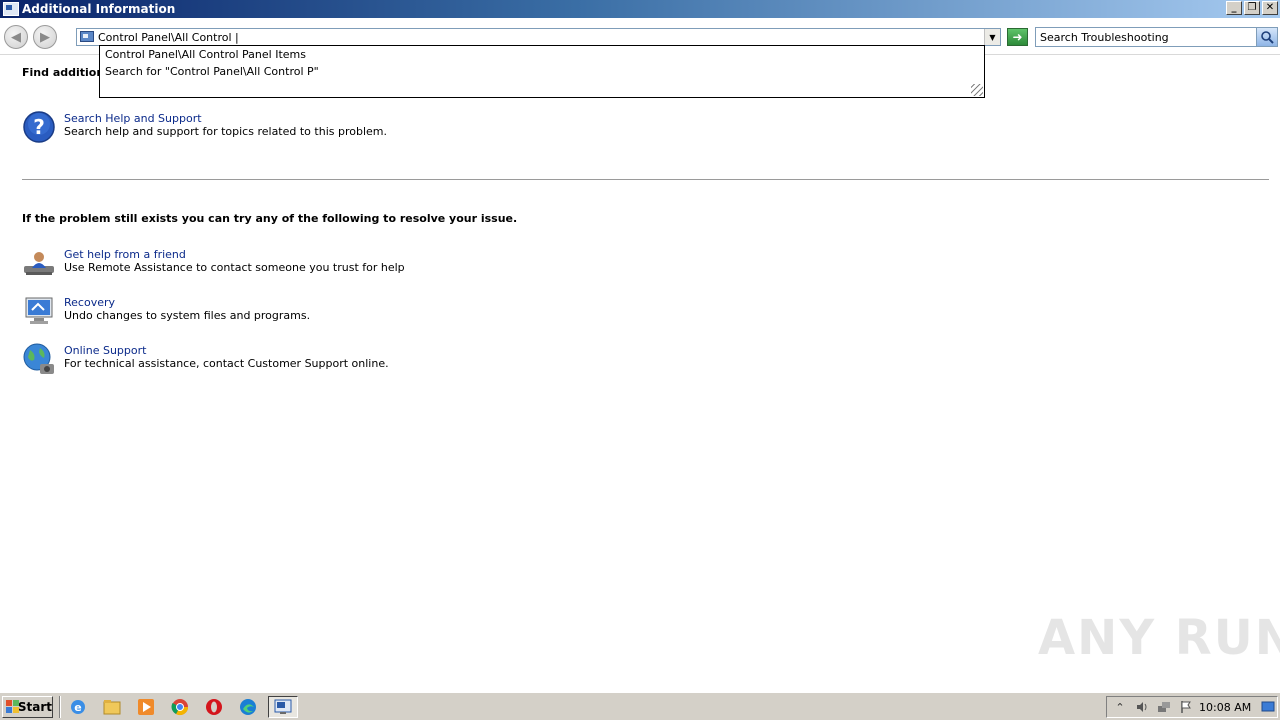 The height and width of the screenshot is (720, 1280). Describe the element at coordinates (34, 707) in the screenshot. I see `start-label: Start` at that location.